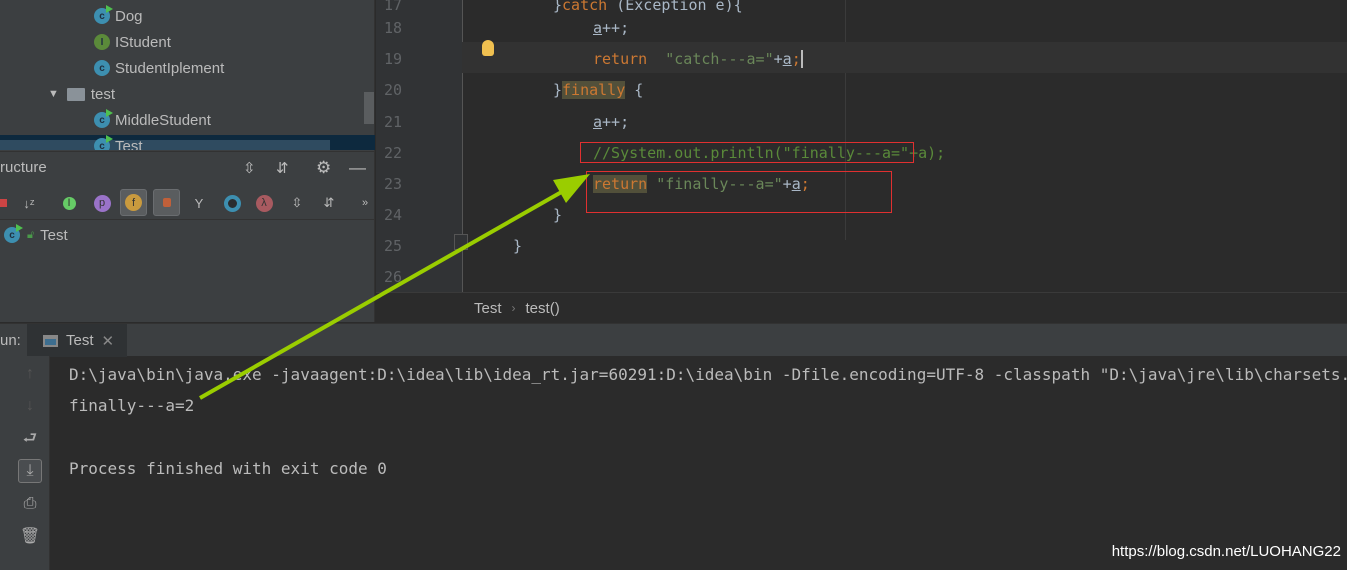 The width and height of the screenshot is (1347, 570). Describe the element at coordinates (10, 340) in the screenshot. I see `run-label: un:` at that location.